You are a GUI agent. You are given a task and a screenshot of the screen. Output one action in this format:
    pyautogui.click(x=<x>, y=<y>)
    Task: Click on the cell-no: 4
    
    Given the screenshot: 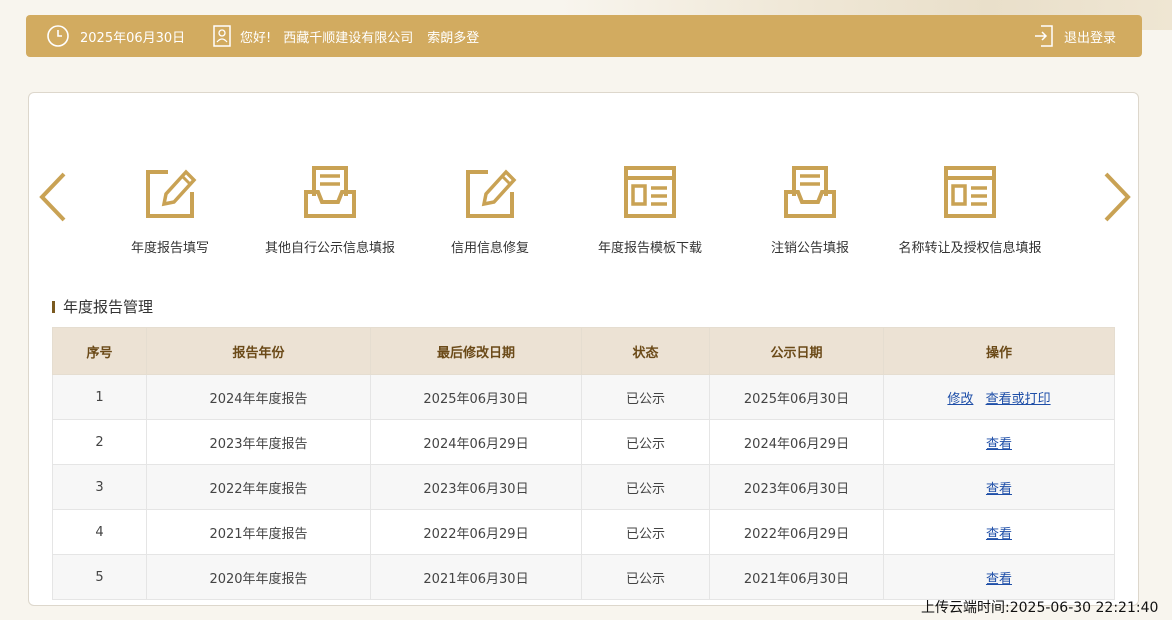 What is the action you would take?
    pyautogui.click(x=99, y=532)
    